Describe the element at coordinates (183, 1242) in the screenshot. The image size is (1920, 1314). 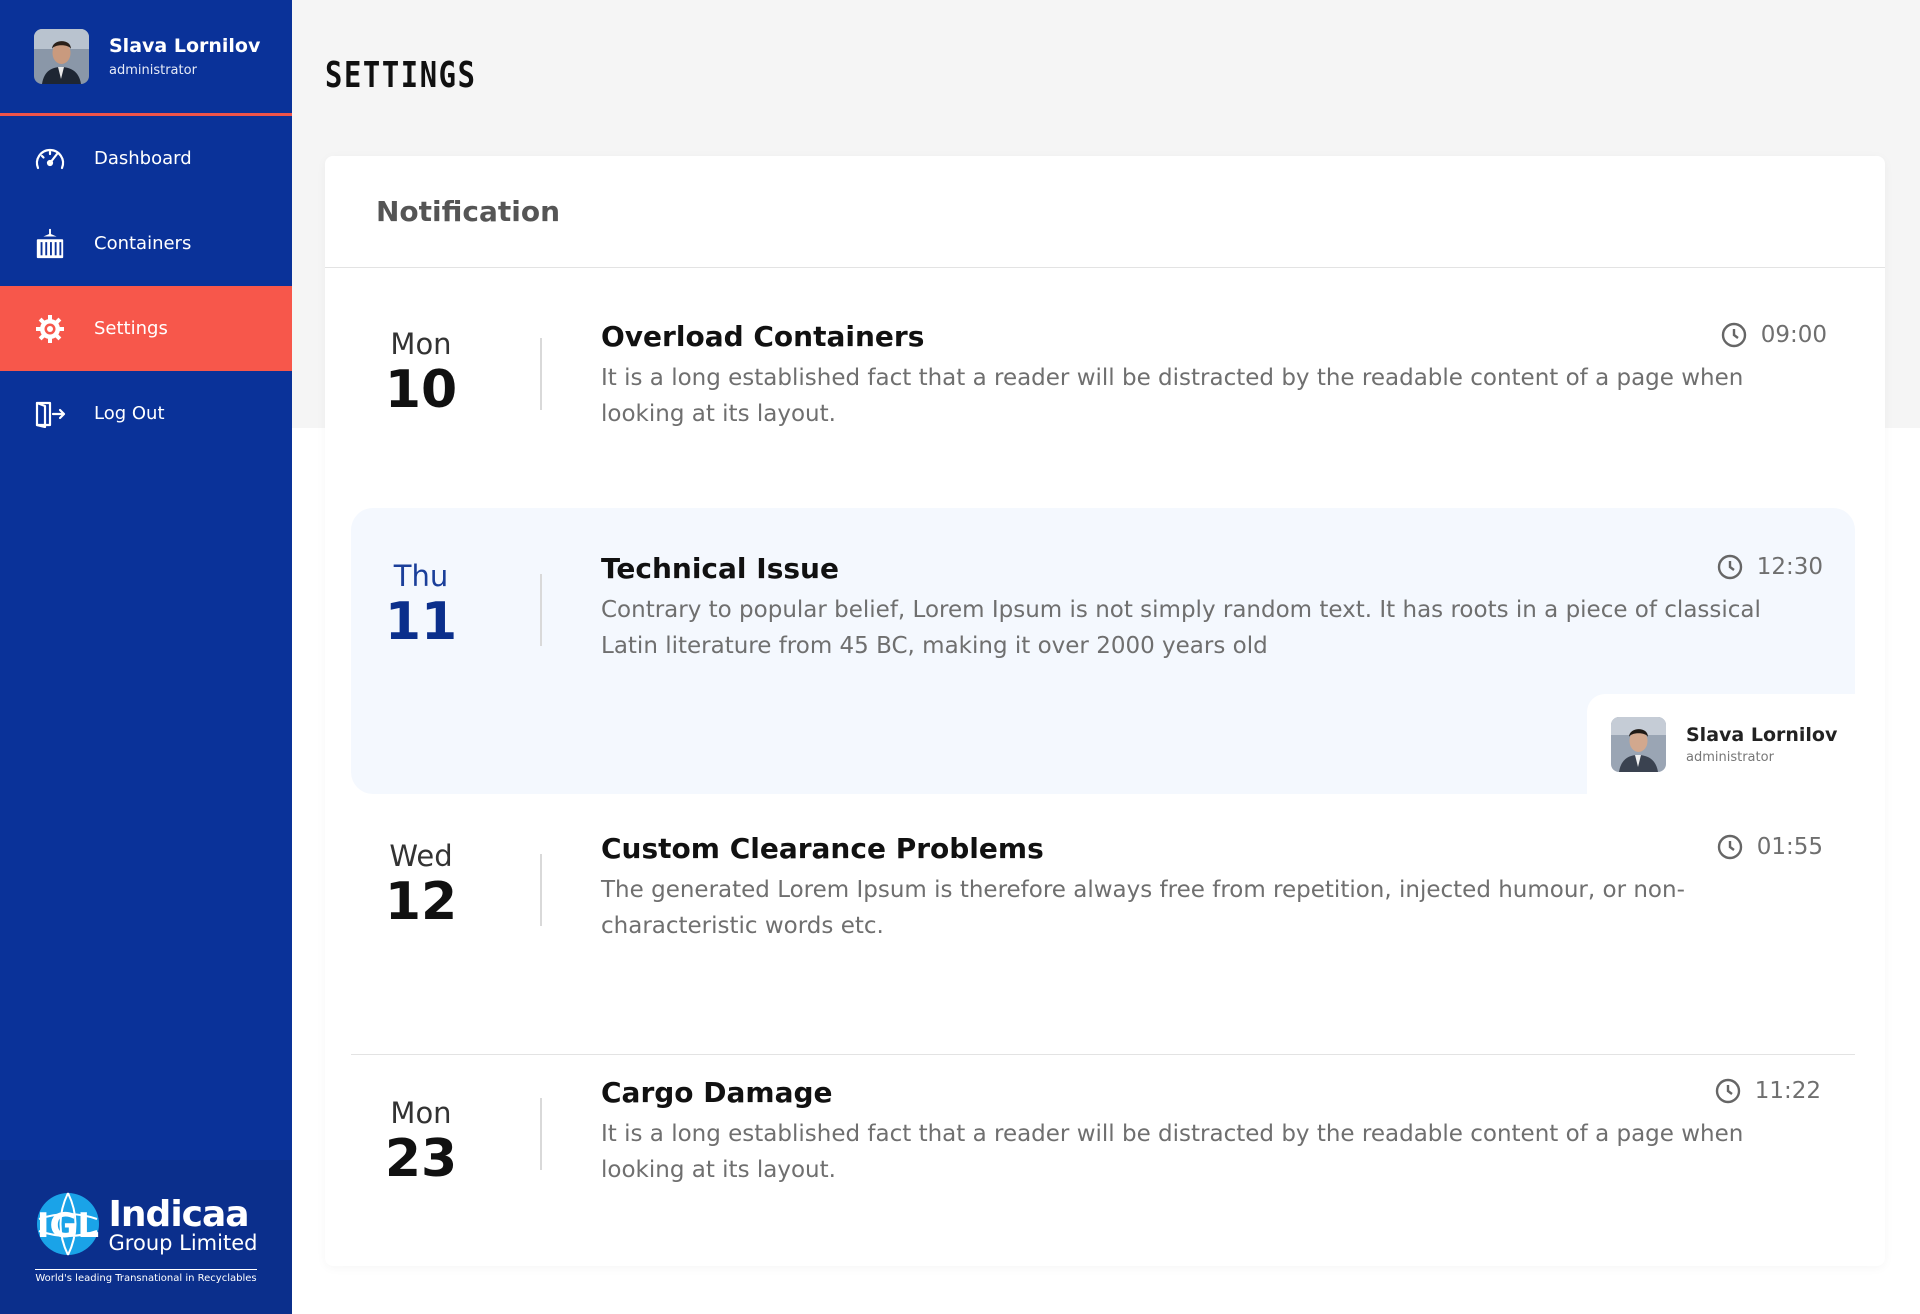
I see `brand-sub: Group Limited` at that location.